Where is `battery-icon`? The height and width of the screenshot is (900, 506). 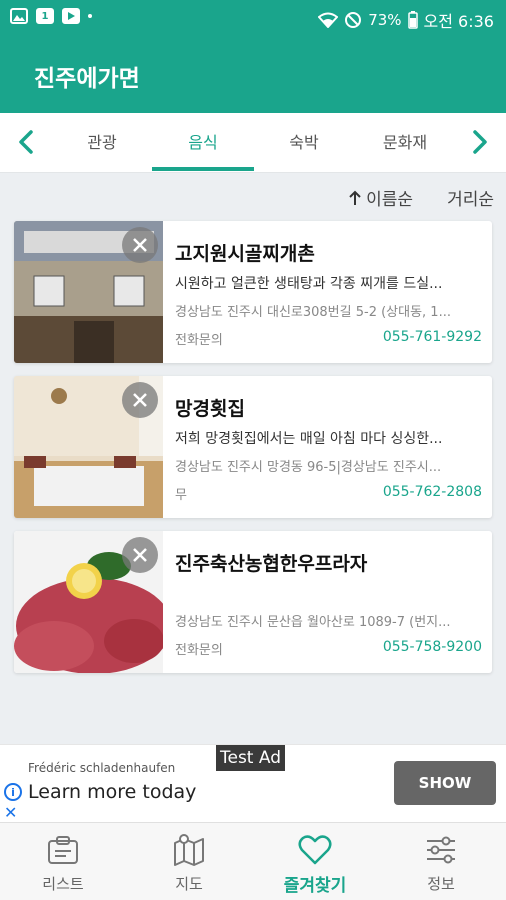
battery-icon is located at coordinates (412, 20).